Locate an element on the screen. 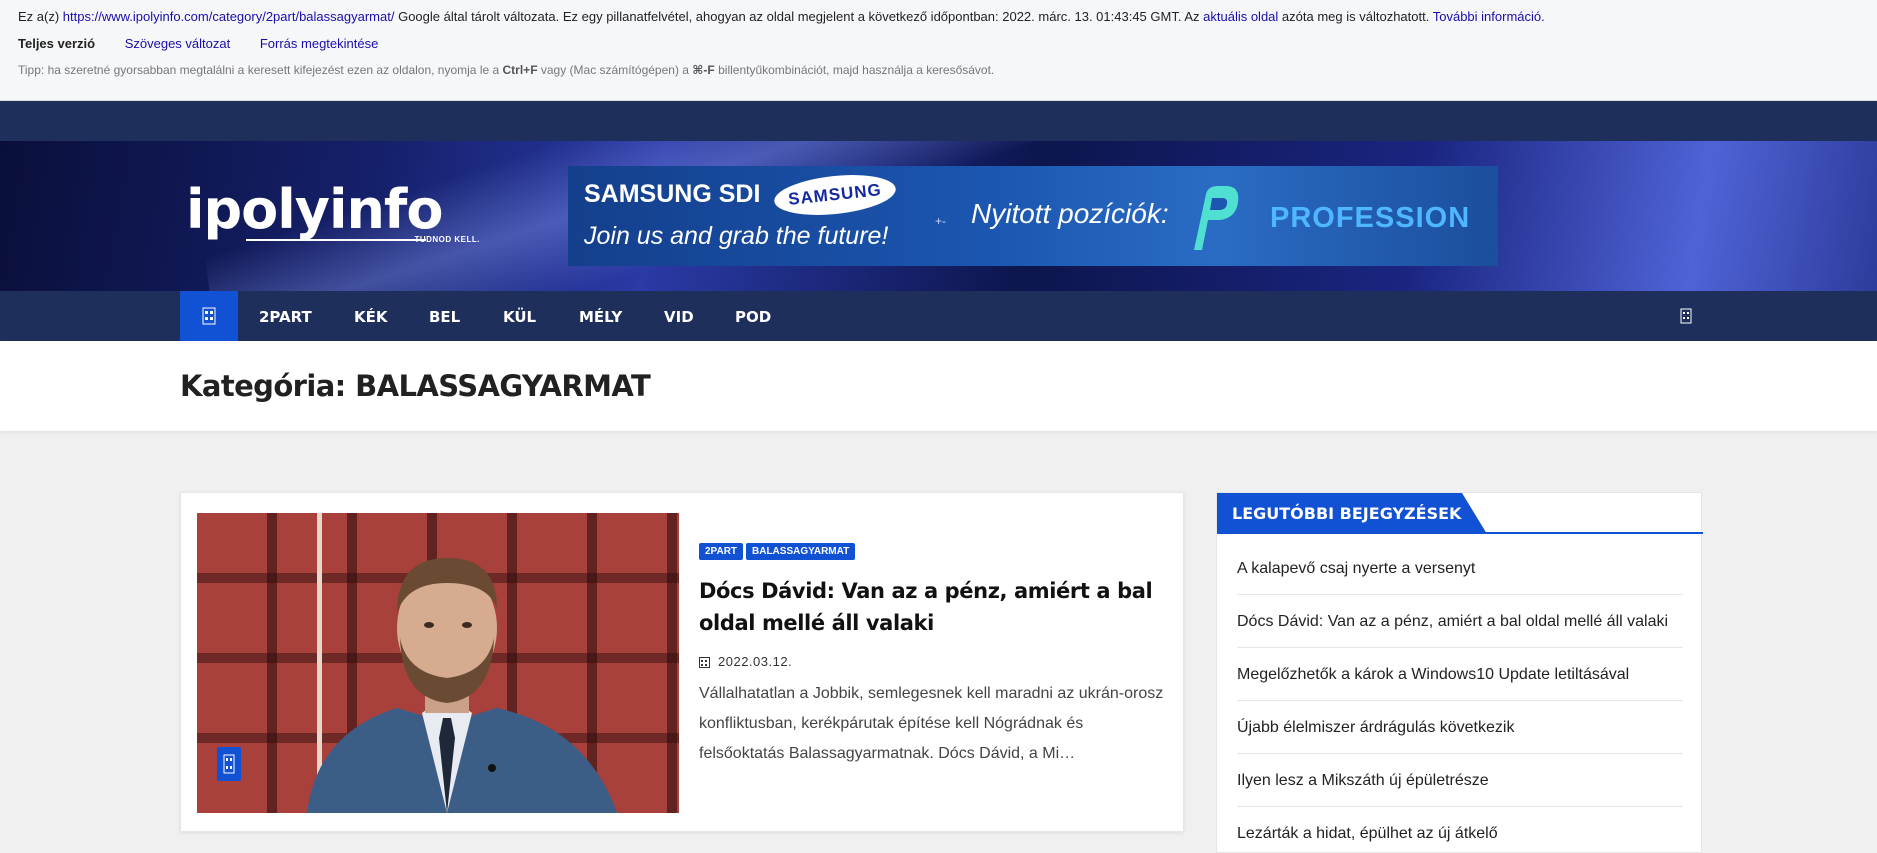  tip-key-cmd-f: ⌘-F is located at coordinates (703, 70).